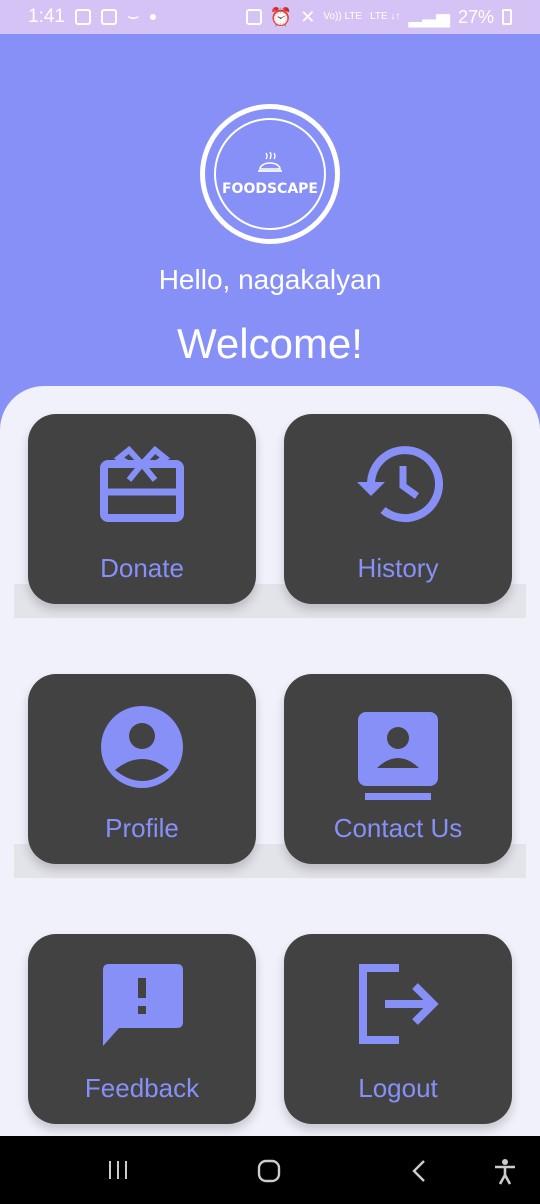 Image resolution: width=540 pixels, height=1204 pixels. I want to click on feedback-button: Feedback, so click(142, 1029).